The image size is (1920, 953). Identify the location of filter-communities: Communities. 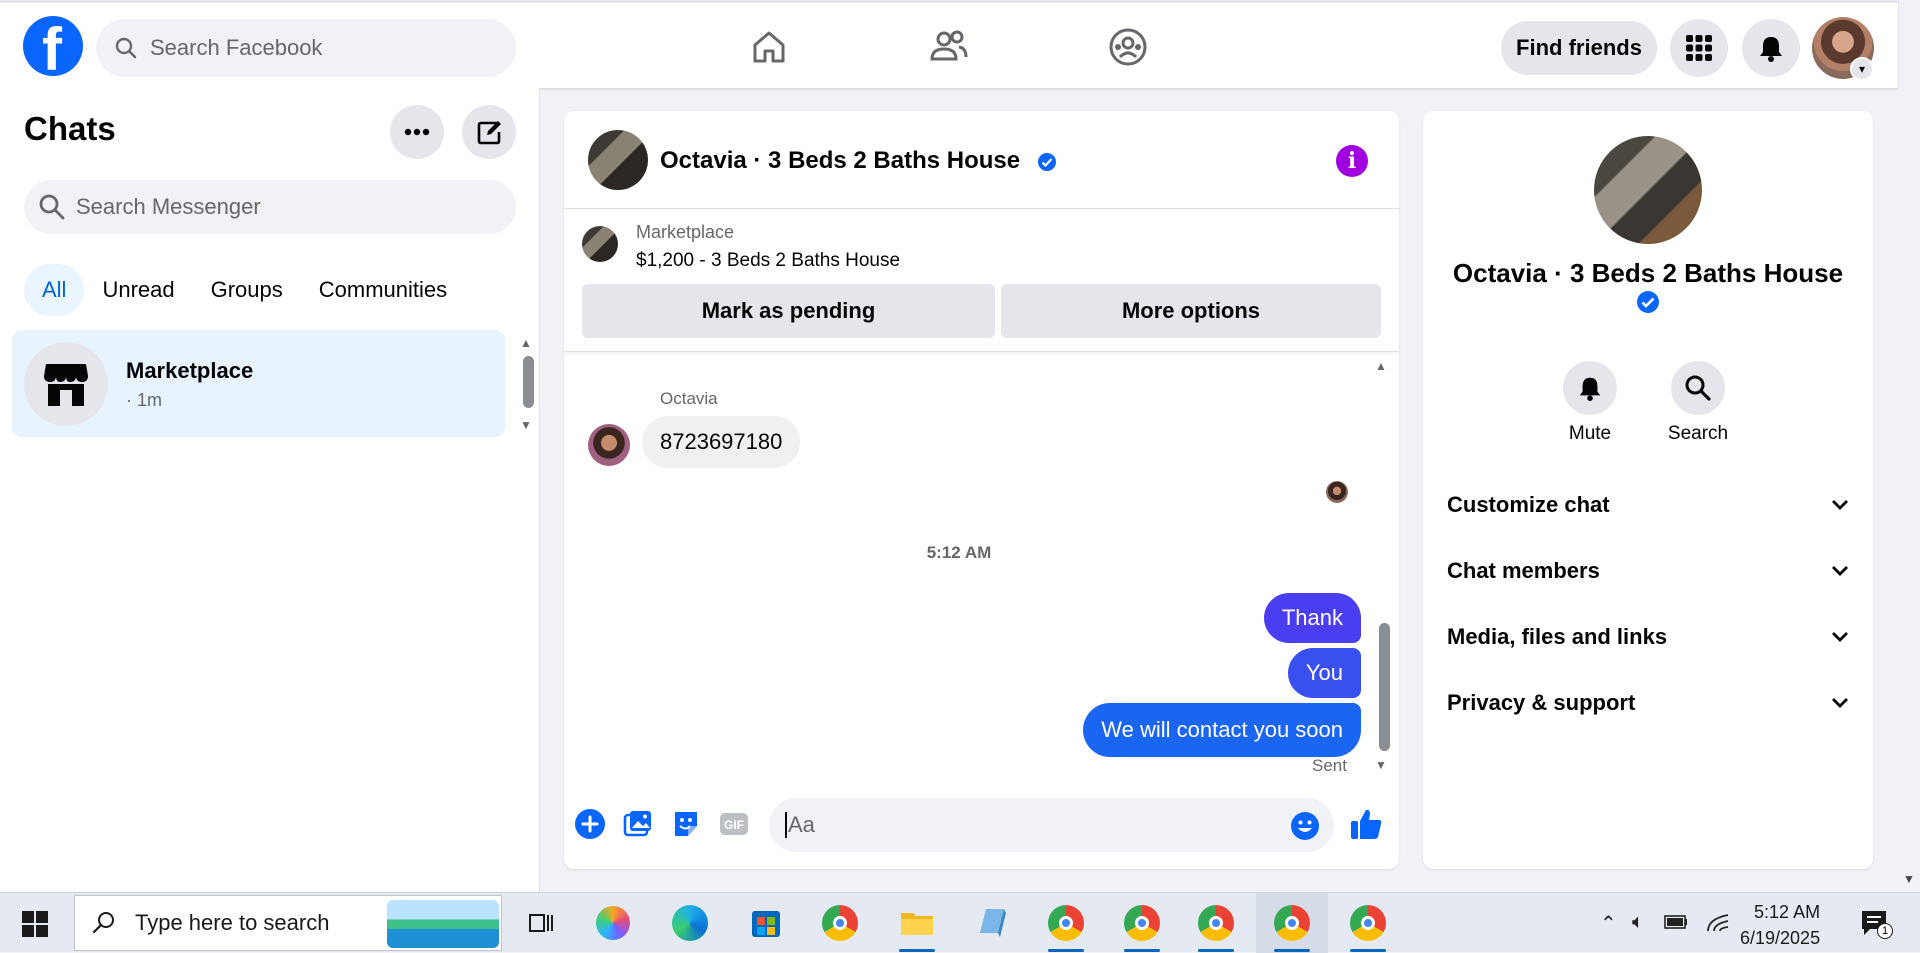
(383, 290).